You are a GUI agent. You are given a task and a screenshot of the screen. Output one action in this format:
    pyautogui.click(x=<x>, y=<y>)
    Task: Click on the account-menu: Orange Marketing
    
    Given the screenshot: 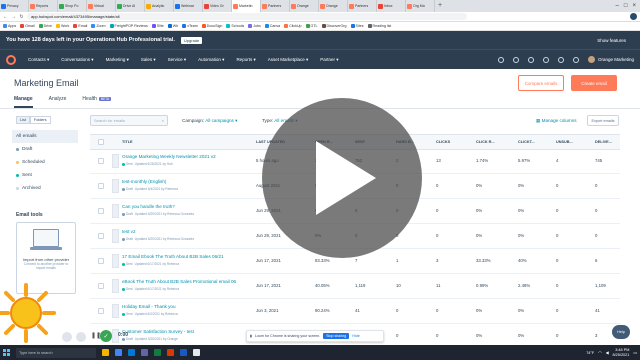 What is the action you would take?
    pyautogui.click(x=610, y=59)
    